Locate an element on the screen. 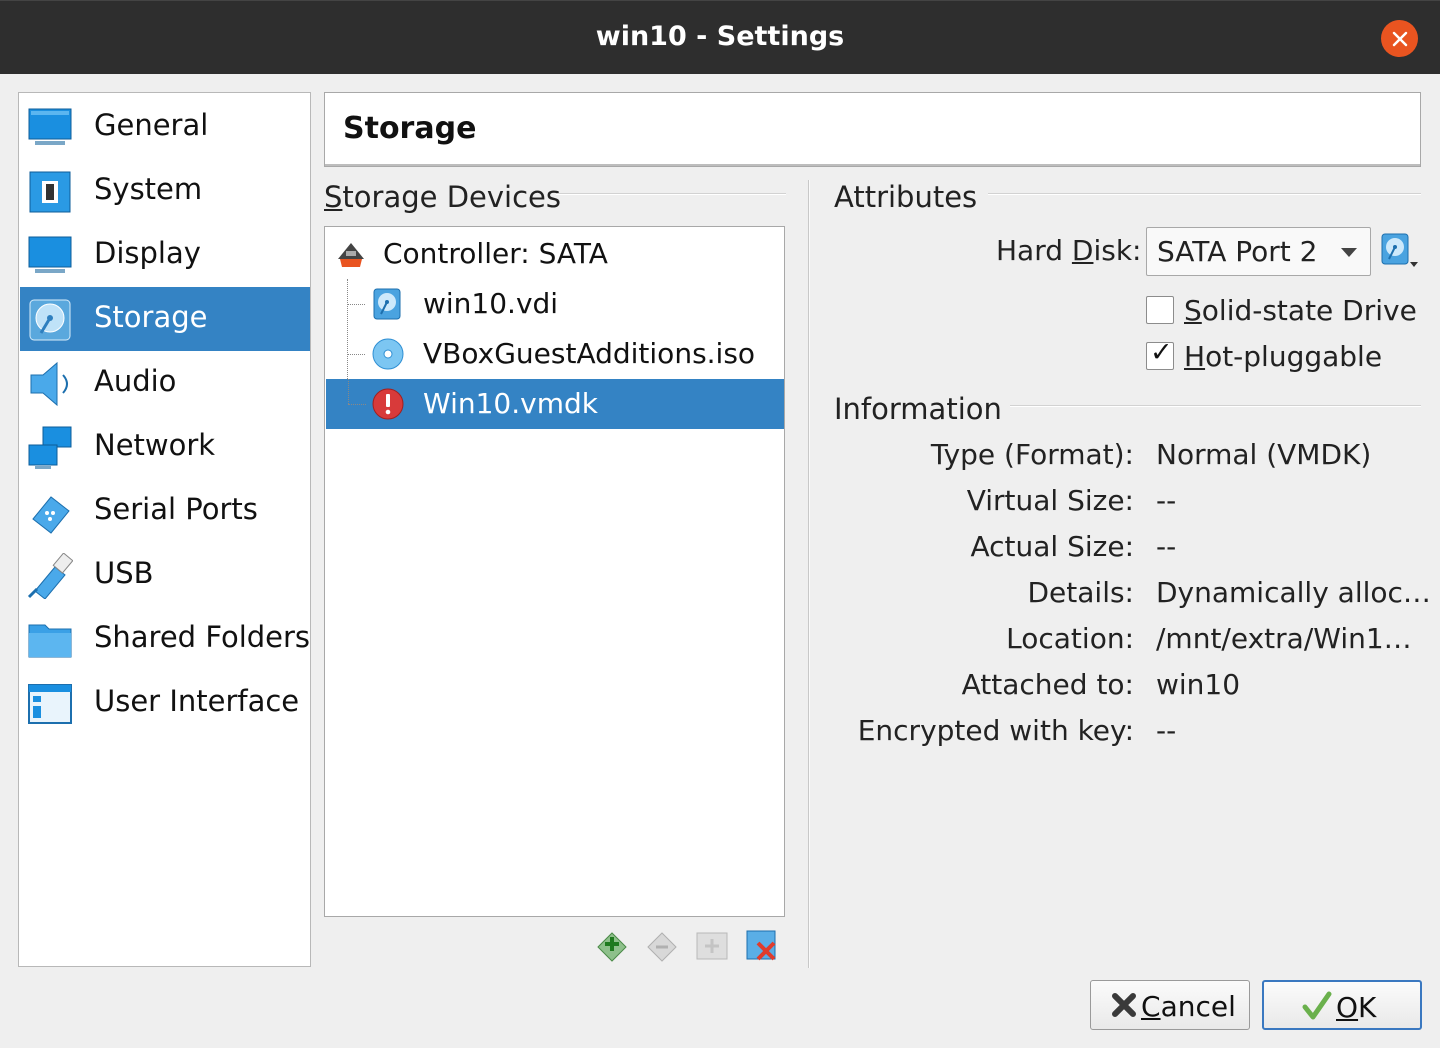 This screenshot has height=1048, width=1440. sidebar-item-network: Network is located at coordinates (165, 447).